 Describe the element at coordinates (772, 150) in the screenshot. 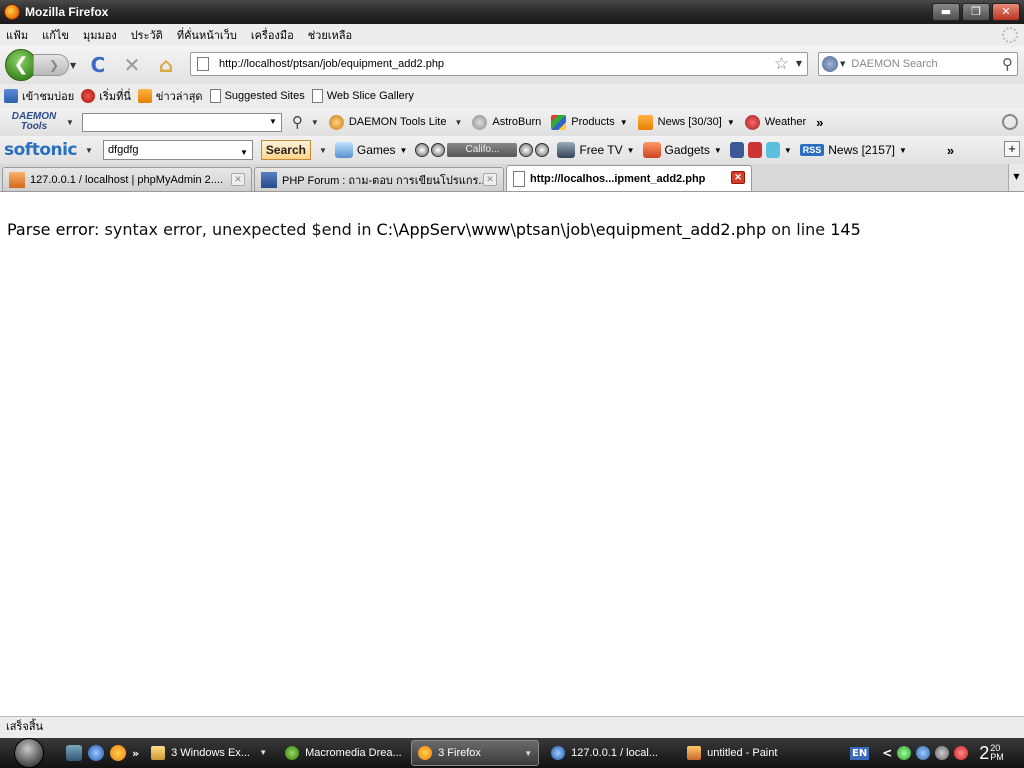

I see `twitter-icon` at that location.